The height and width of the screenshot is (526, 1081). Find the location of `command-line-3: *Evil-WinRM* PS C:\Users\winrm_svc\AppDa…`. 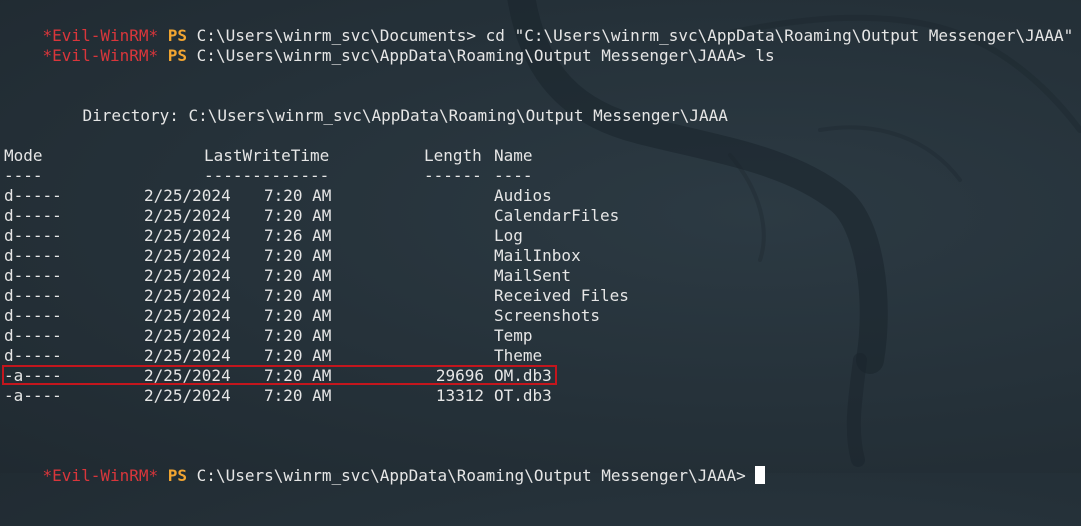

command-line-3: *Evil-WinRM* PS C:\Users\winrm_svc\AppDa… is located at coordinates (385, 465).